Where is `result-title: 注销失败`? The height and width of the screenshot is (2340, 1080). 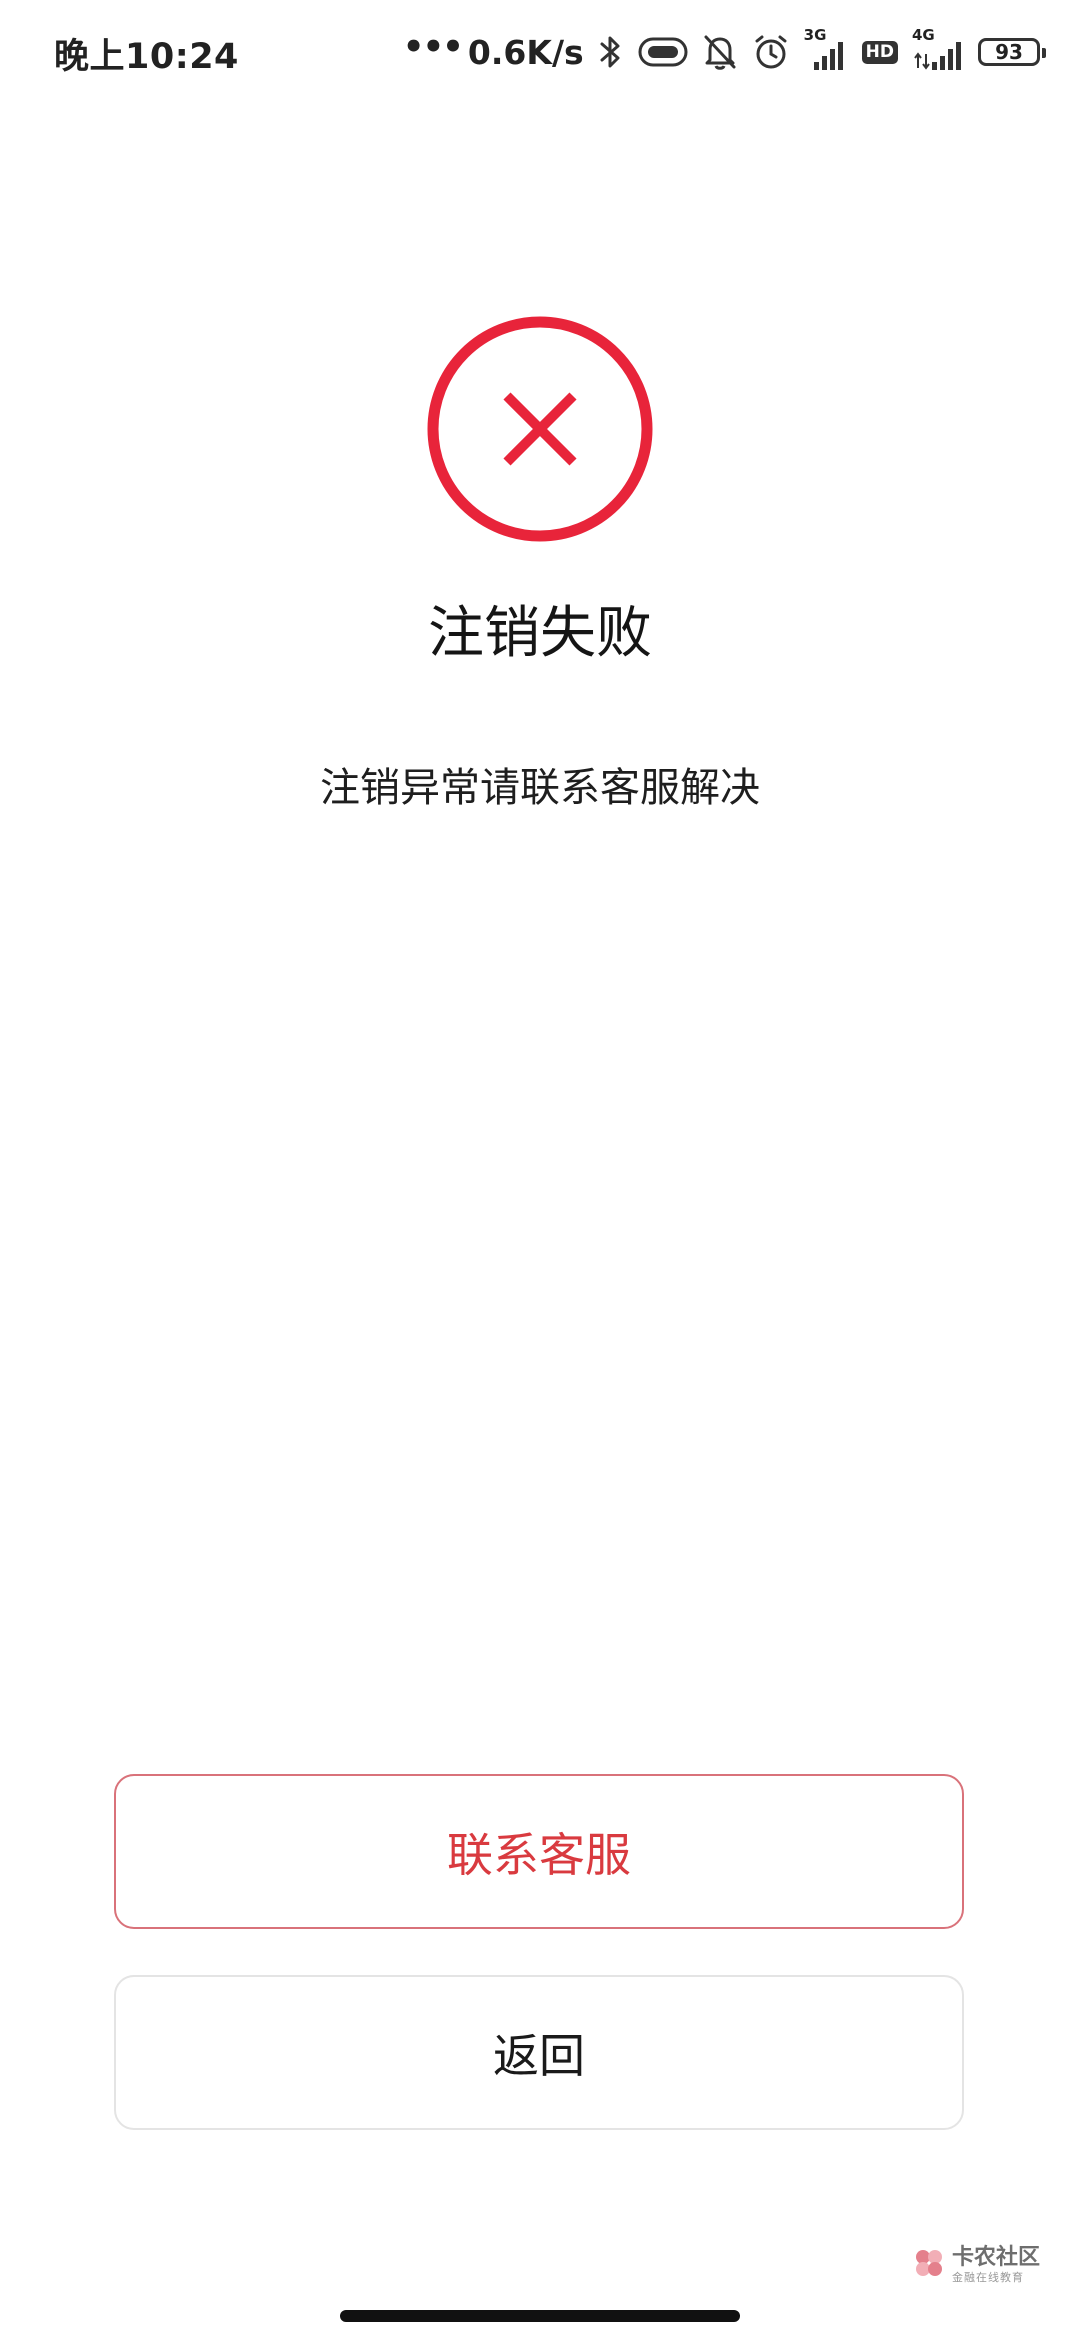
result-title: 注销失败 is located at coordinates (540, 633).